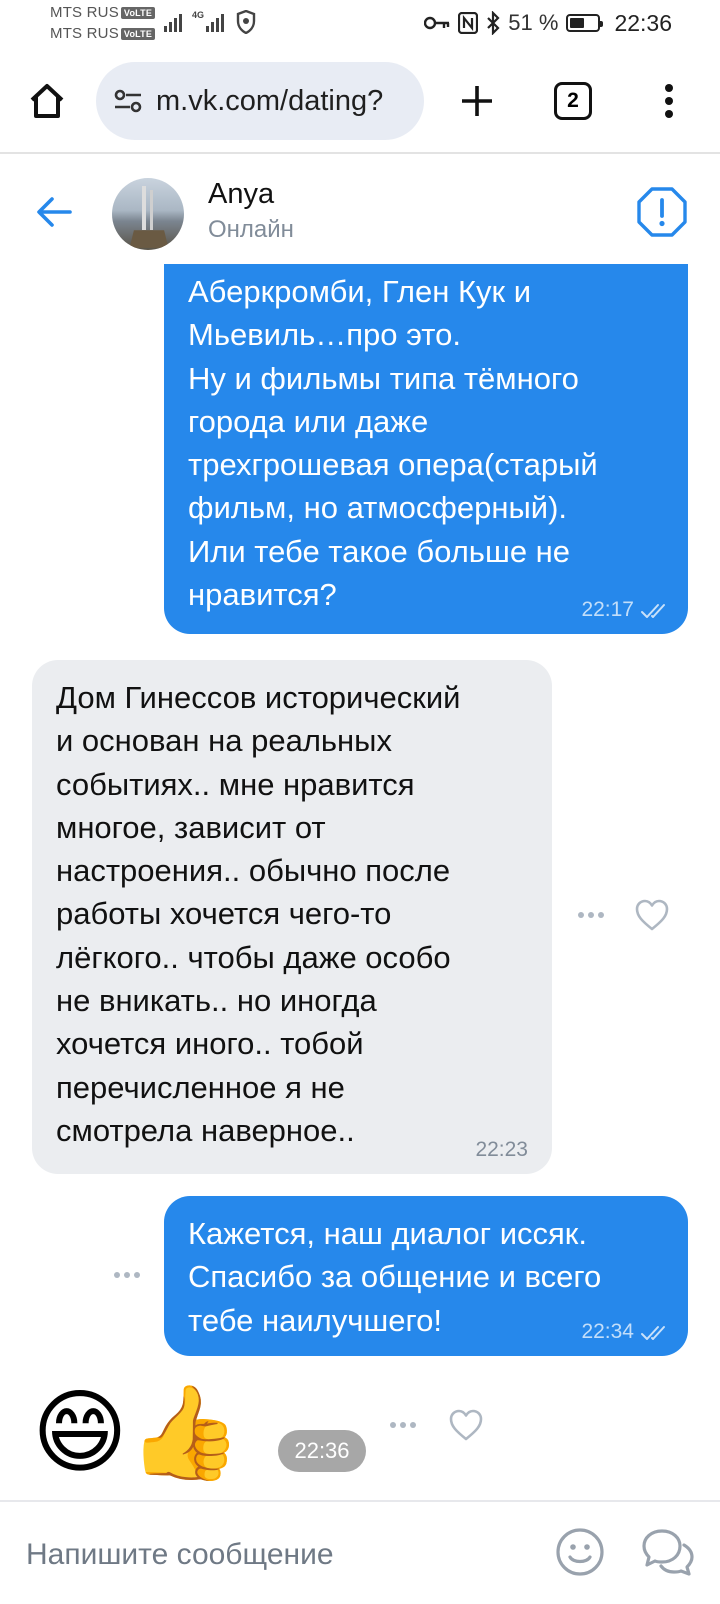 Image resolution: width=720 pixels, height=1604 pixels. Describe the element at coordinates (577, 23) in the screenshot. I see `battery-fill` at that location.